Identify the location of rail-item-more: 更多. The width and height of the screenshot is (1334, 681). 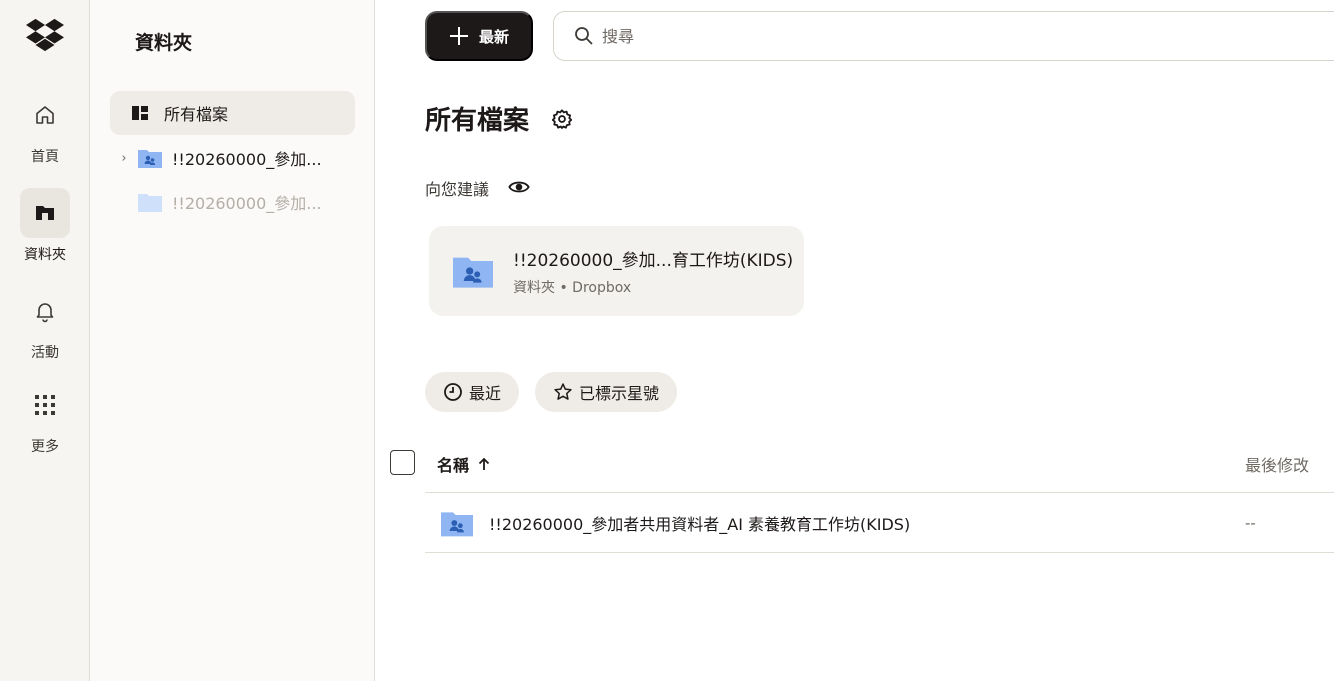
(45, 418).